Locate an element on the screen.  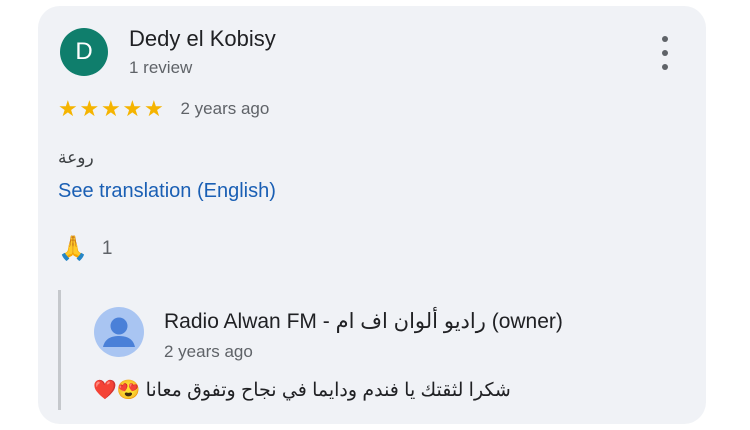
more-options-icon is located at coordinates (665, 53).